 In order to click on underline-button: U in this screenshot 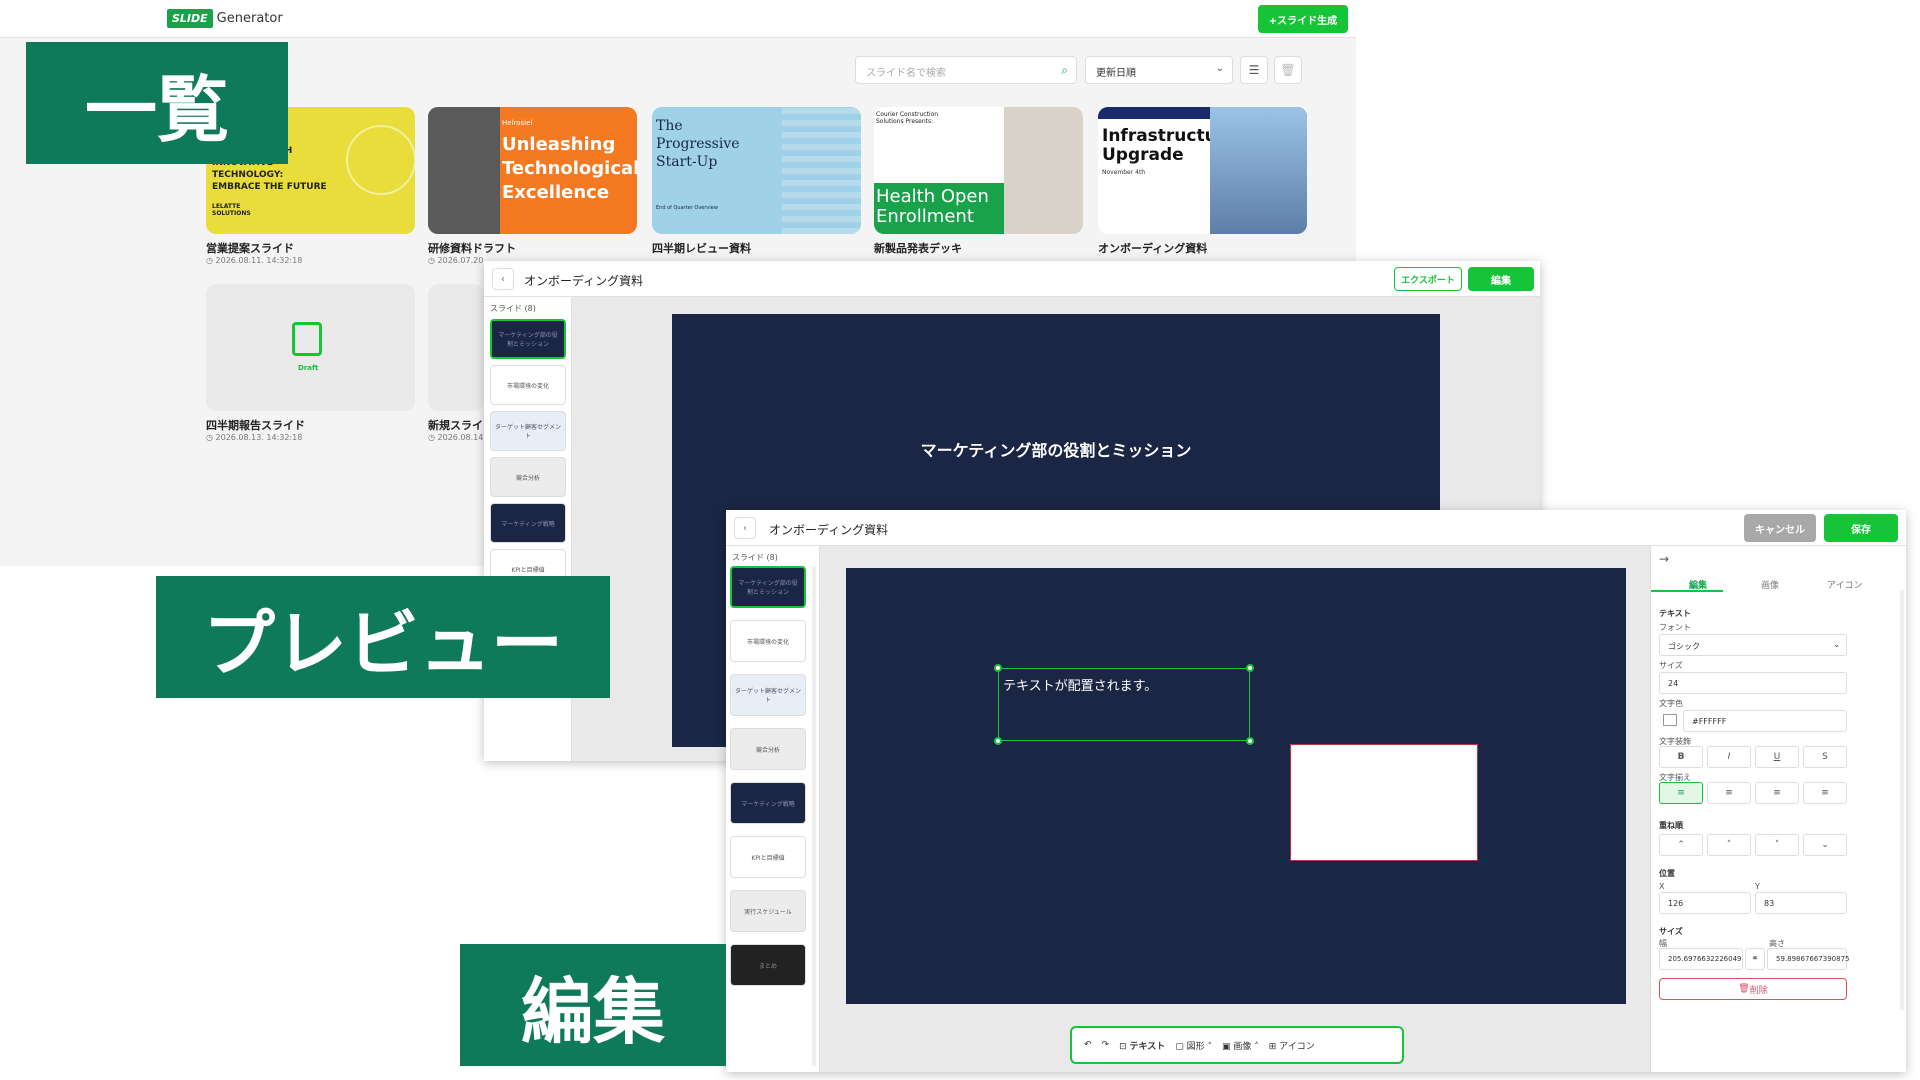, I will do `click(1777, 757)`.